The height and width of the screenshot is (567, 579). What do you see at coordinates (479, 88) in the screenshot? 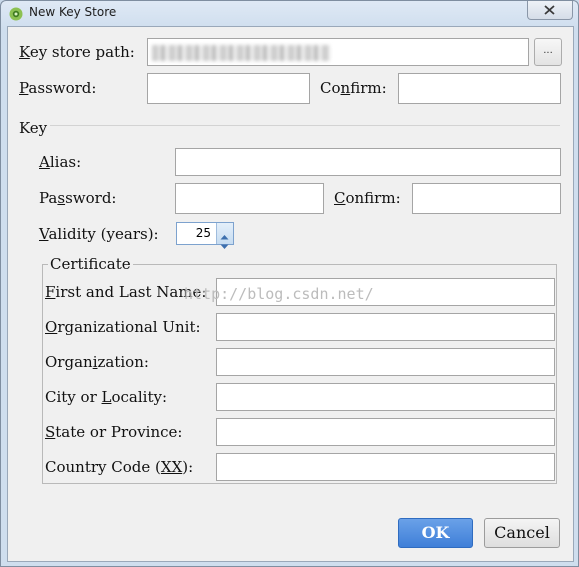
I see `keystore-confirm-input` at bounding box center [479, 88].